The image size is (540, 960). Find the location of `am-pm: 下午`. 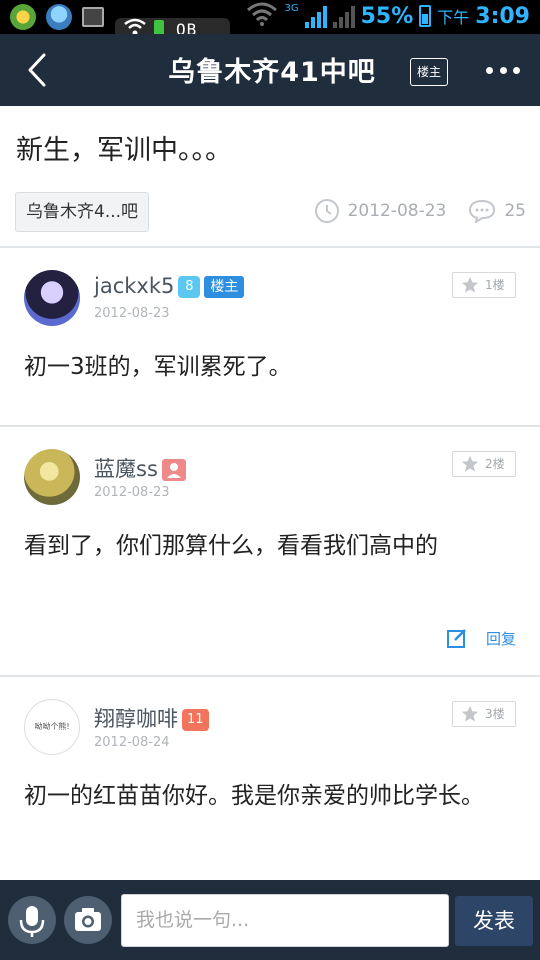

am-pm: 下午 is located at coordinates (453, 17).